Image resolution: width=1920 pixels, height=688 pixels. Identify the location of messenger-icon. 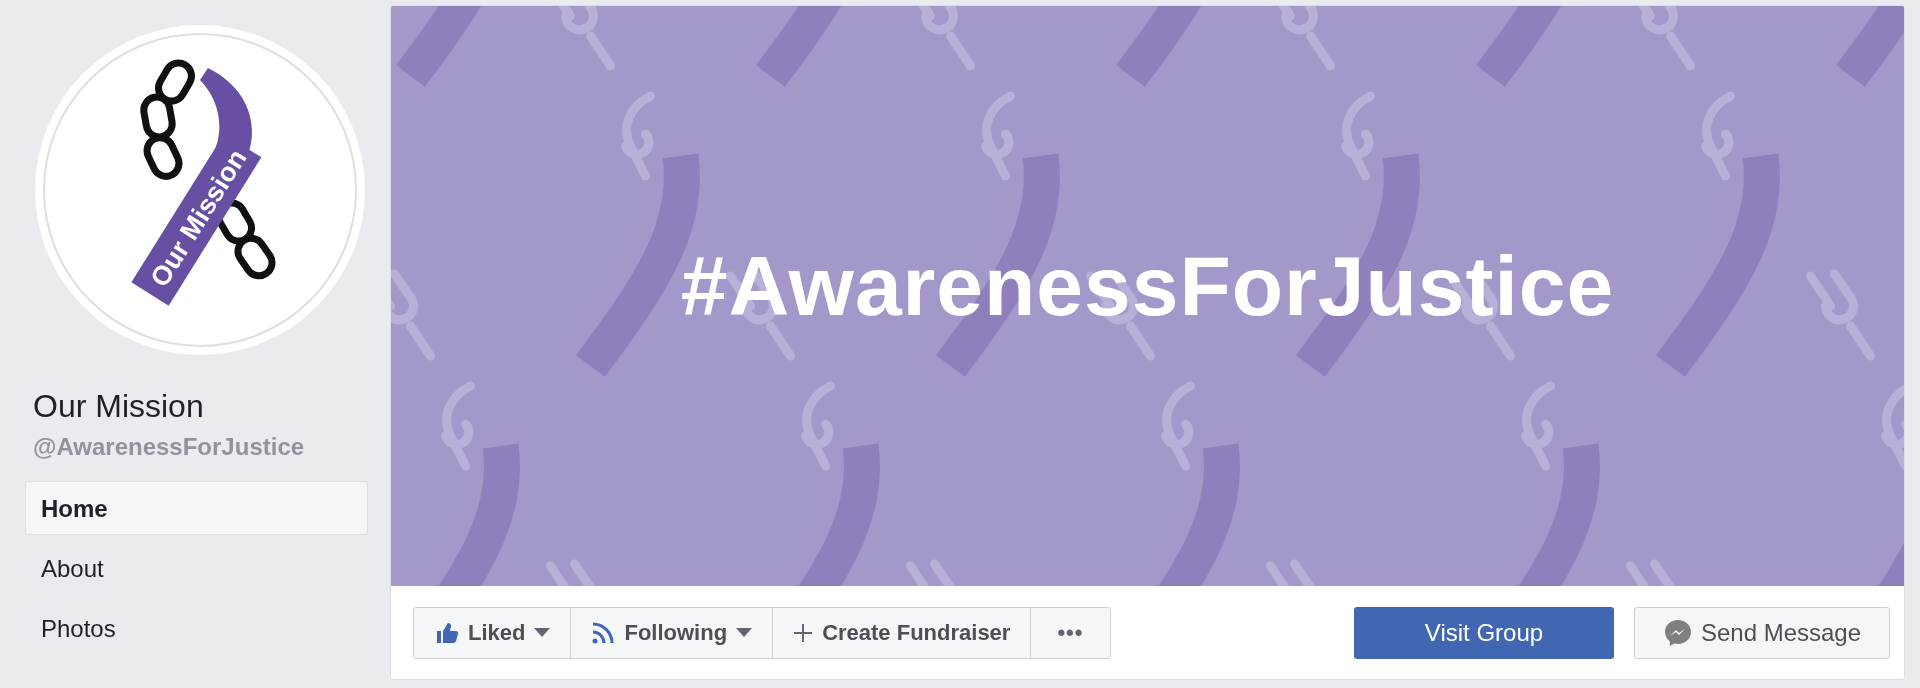
(1677, 632).